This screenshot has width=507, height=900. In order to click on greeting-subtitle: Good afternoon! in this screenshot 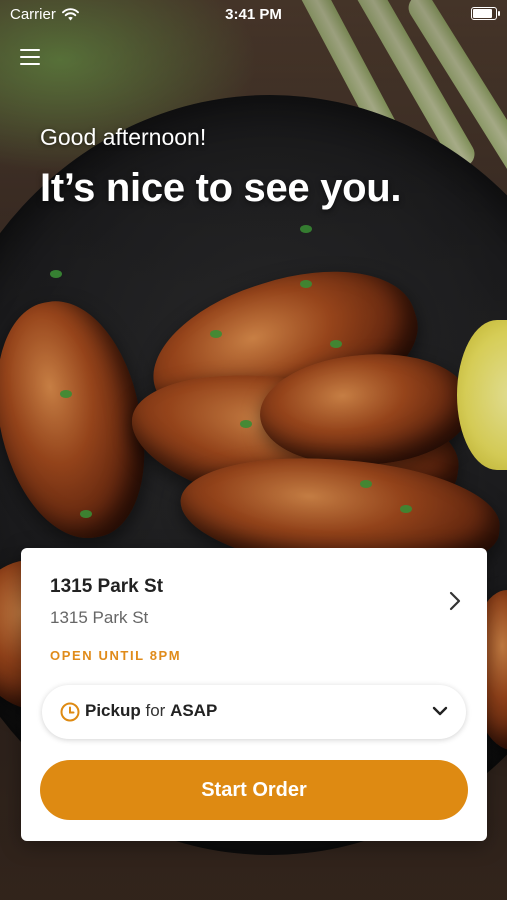, I will do `click(123, 137)`.